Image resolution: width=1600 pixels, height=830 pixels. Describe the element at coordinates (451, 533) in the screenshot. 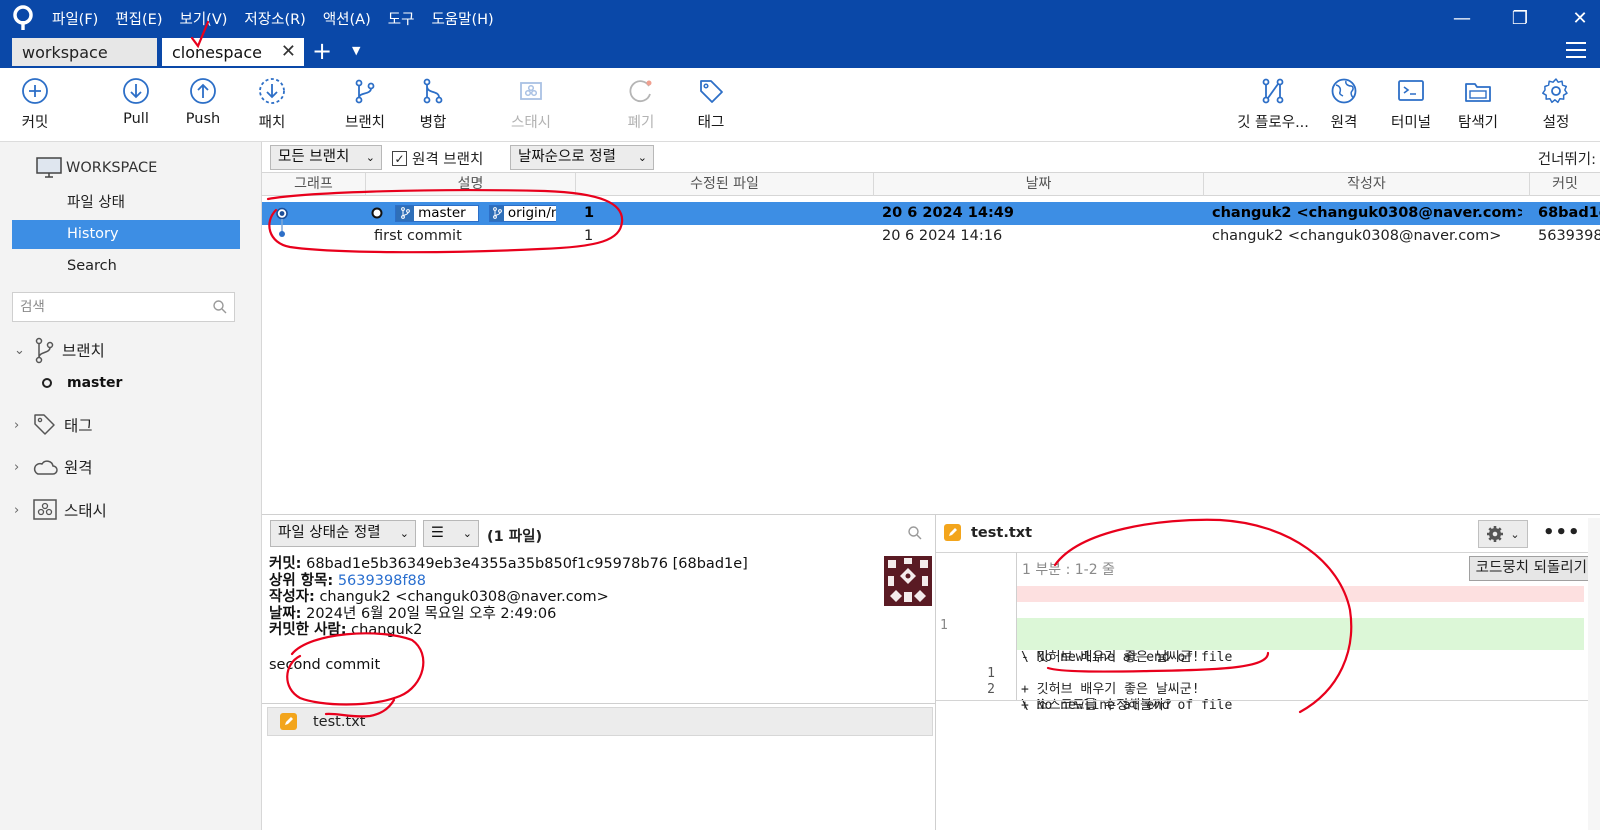

I see `file-view-select: ☰ ⌄` at that location.